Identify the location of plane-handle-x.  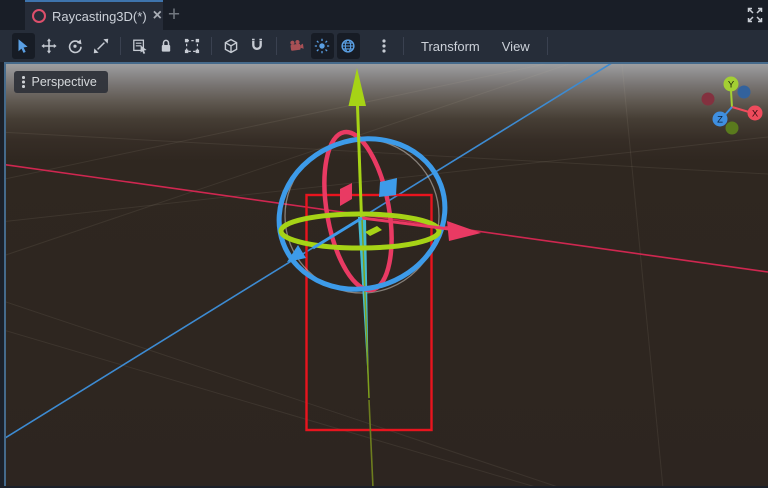
(346, 194).